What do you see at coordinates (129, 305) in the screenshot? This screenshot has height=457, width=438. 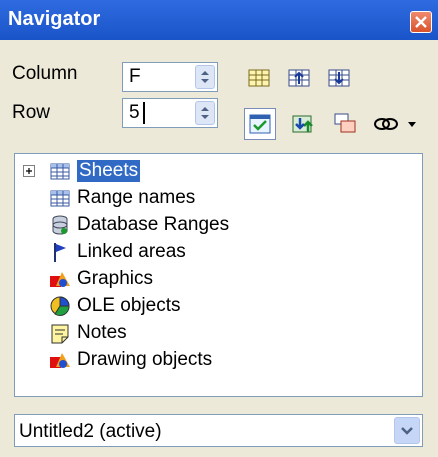 I see `tree-item-label: OLE objects` at bounding box center [129, 305].